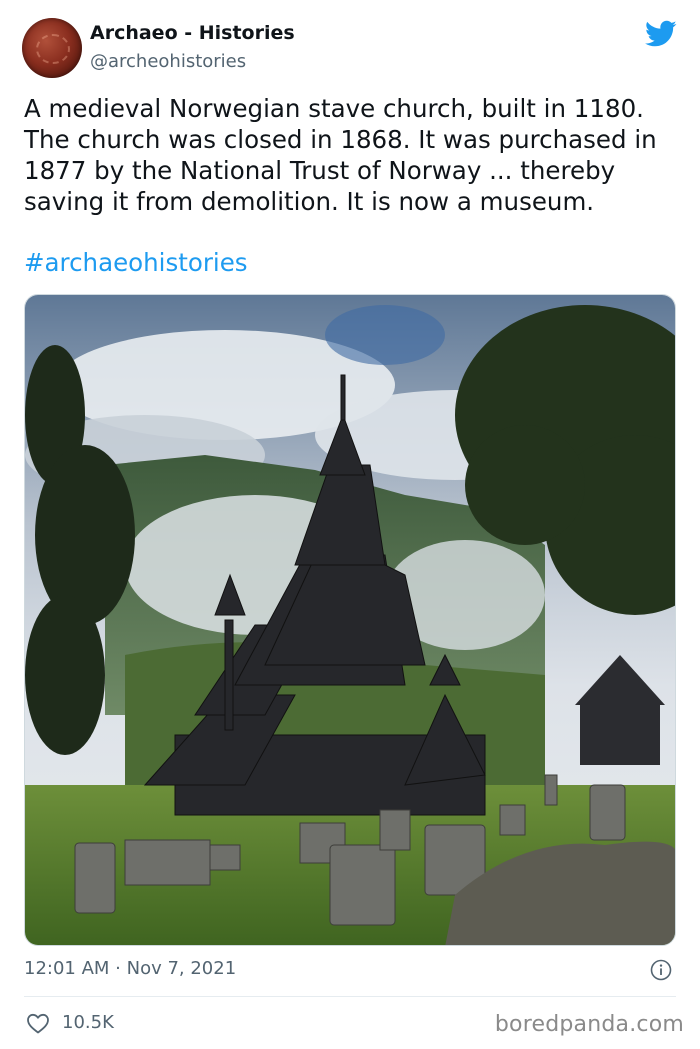  I want to click on author-handle: @archeohistories, so click(168, 61).